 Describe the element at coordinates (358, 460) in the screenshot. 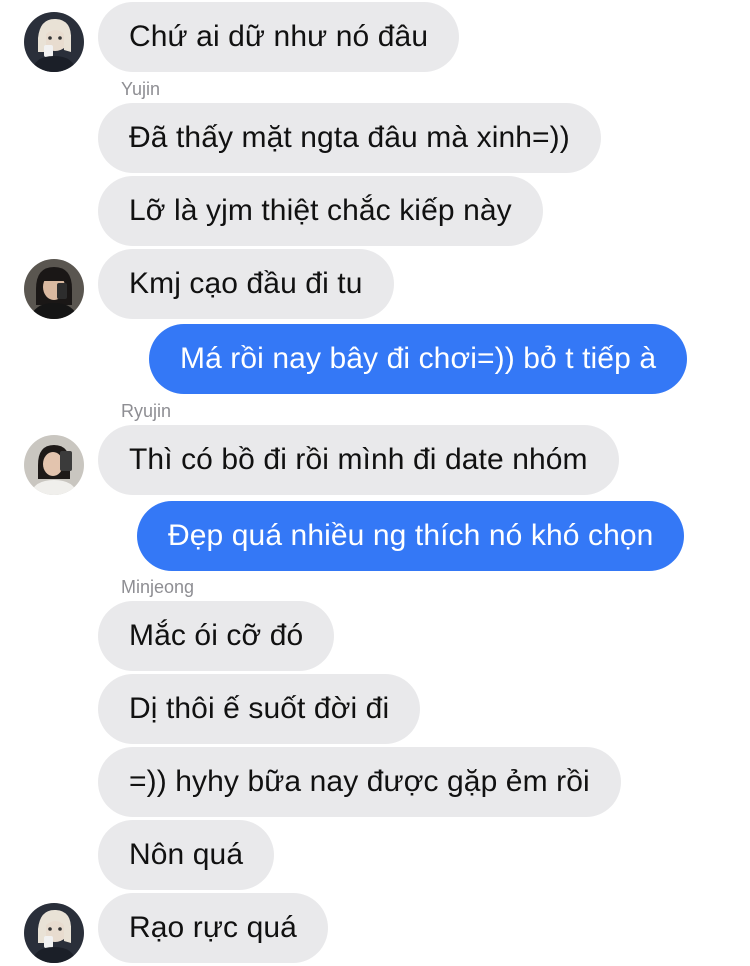

I see `message-bubble: Thì có bồ đi rồi mình đi date nhóm` at that location.